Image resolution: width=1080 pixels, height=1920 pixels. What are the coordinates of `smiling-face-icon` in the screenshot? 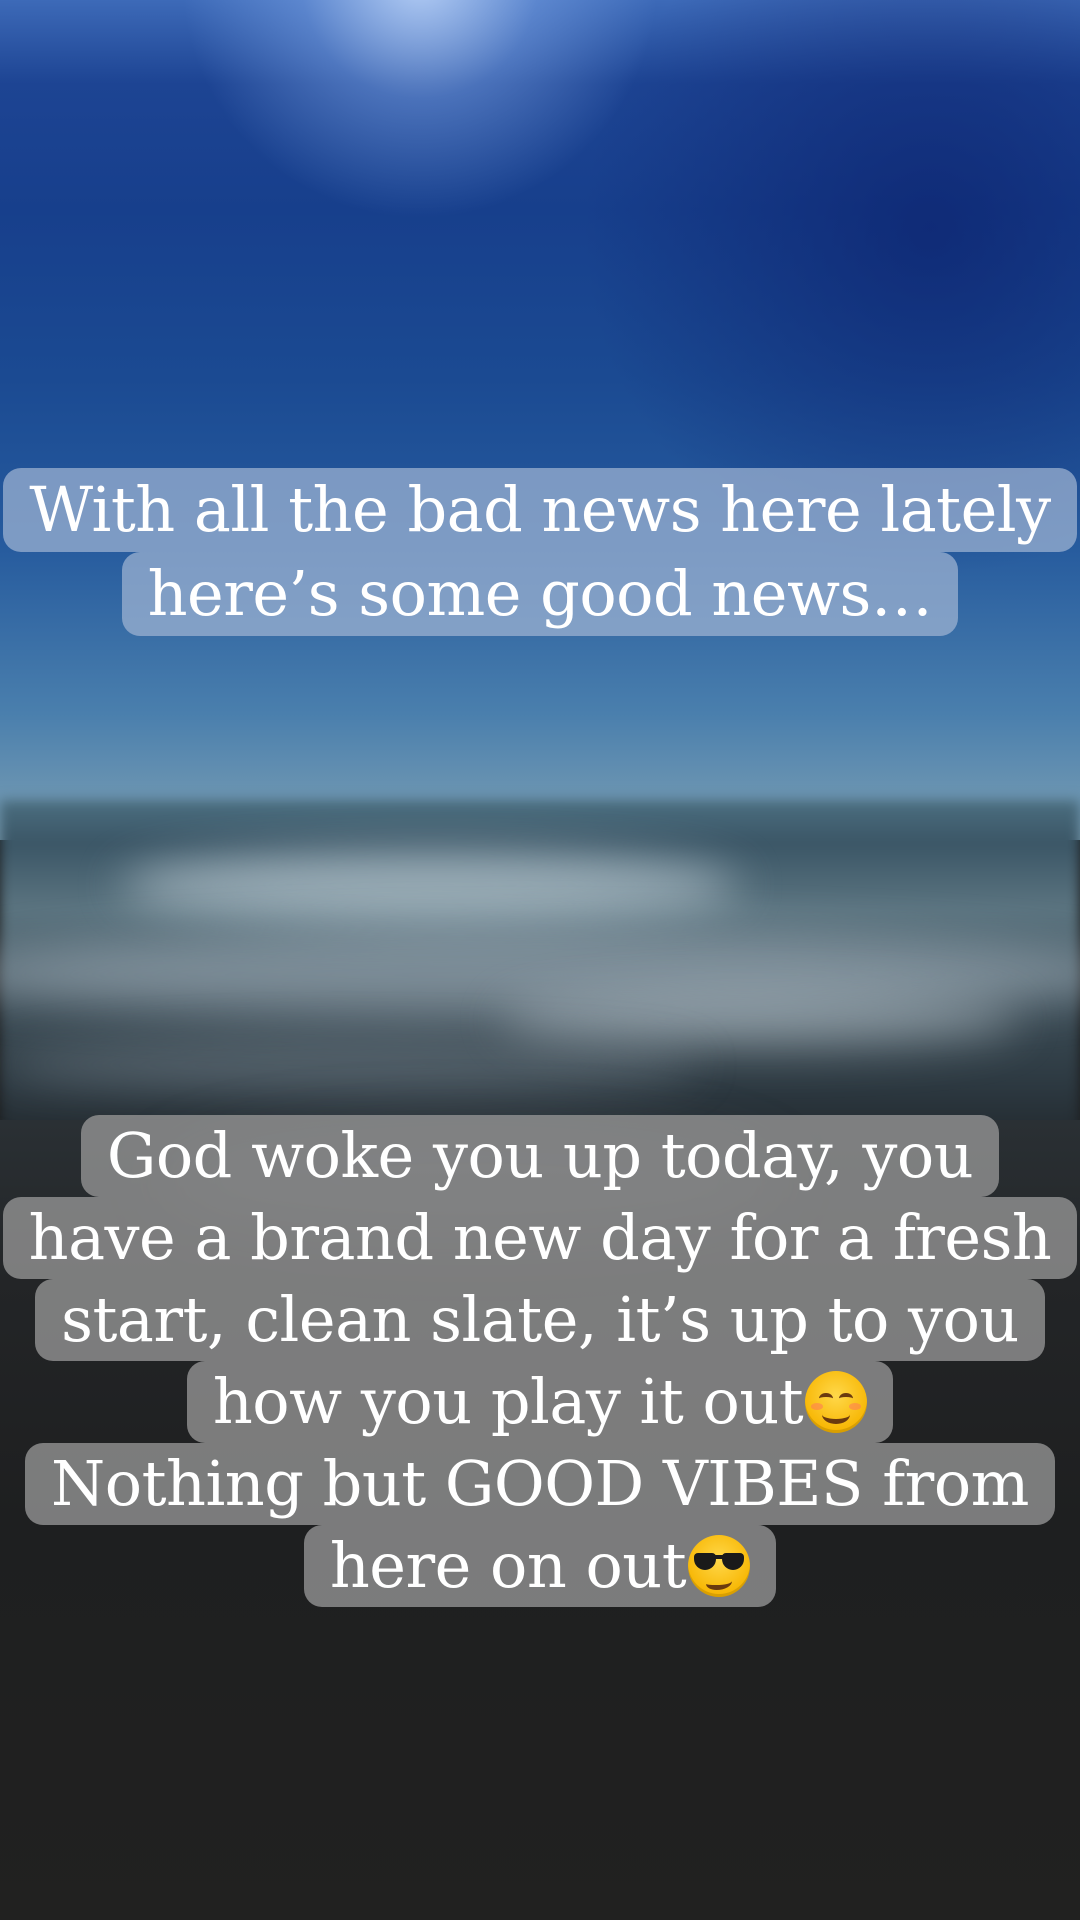 It's located at (836, 1402).